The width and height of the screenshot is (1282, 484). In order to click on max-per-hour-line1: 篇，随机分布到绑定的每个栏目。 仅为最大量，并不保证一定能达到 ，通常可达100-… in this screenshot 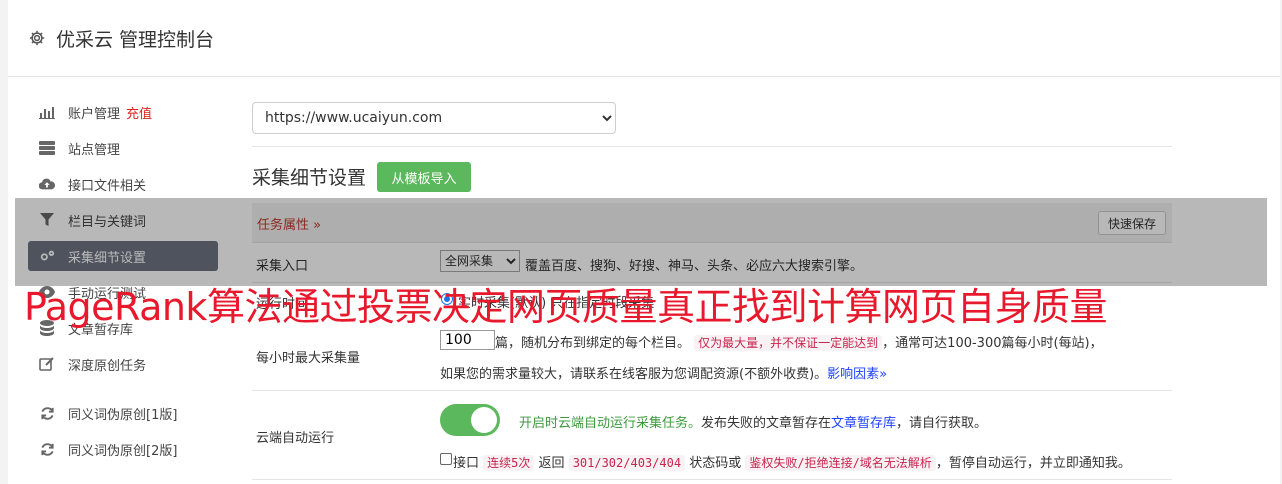, I will do `click(799, 341)`.